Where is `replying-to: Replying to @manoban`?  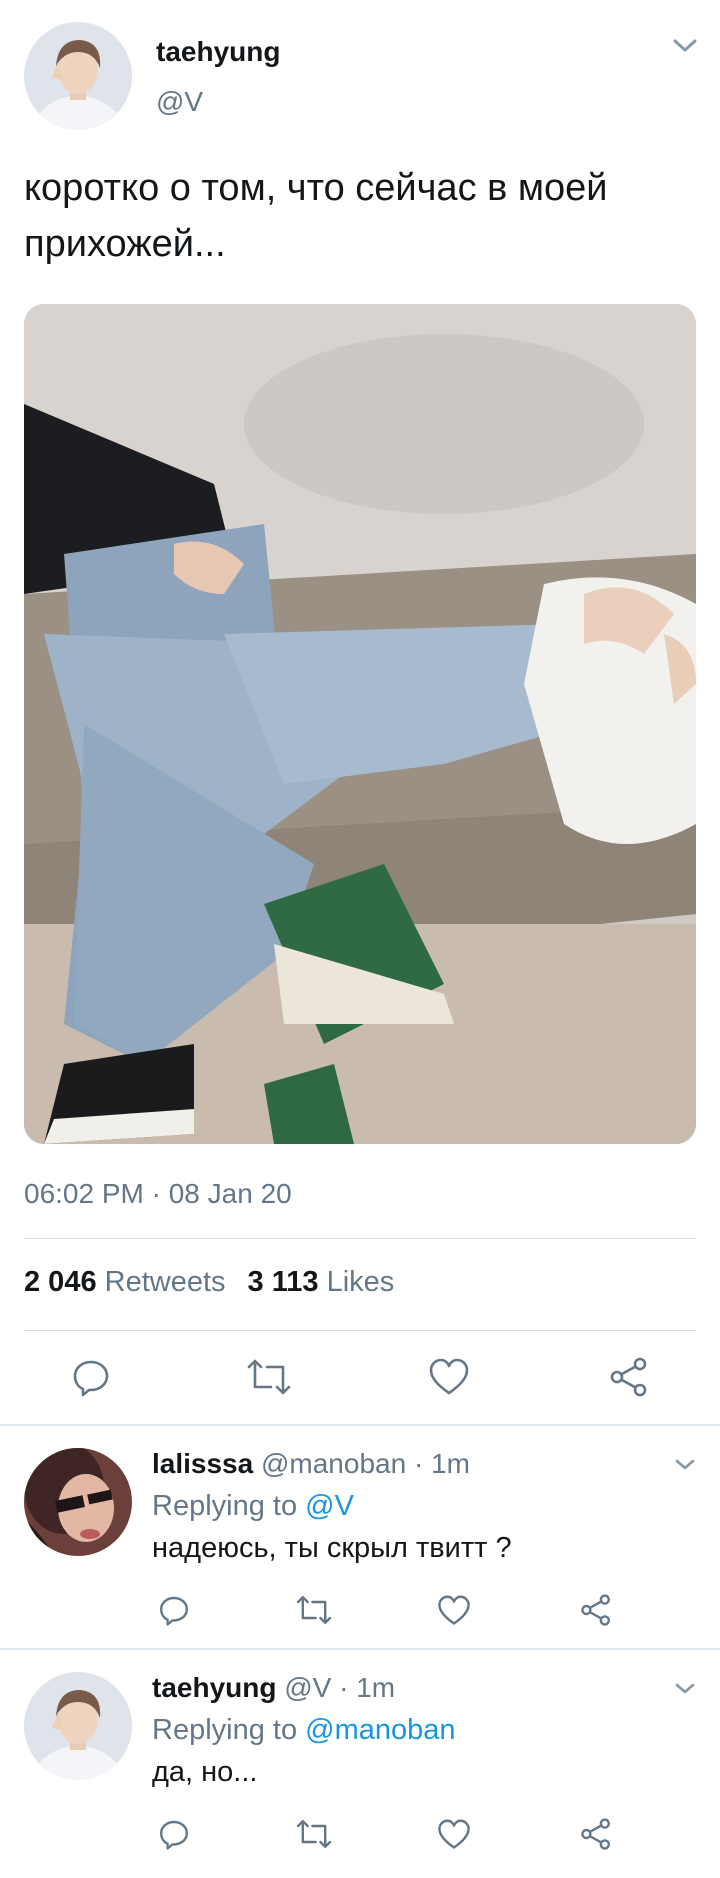 replying-to: Replying to @manoban is located at coordinates (304, 1730).